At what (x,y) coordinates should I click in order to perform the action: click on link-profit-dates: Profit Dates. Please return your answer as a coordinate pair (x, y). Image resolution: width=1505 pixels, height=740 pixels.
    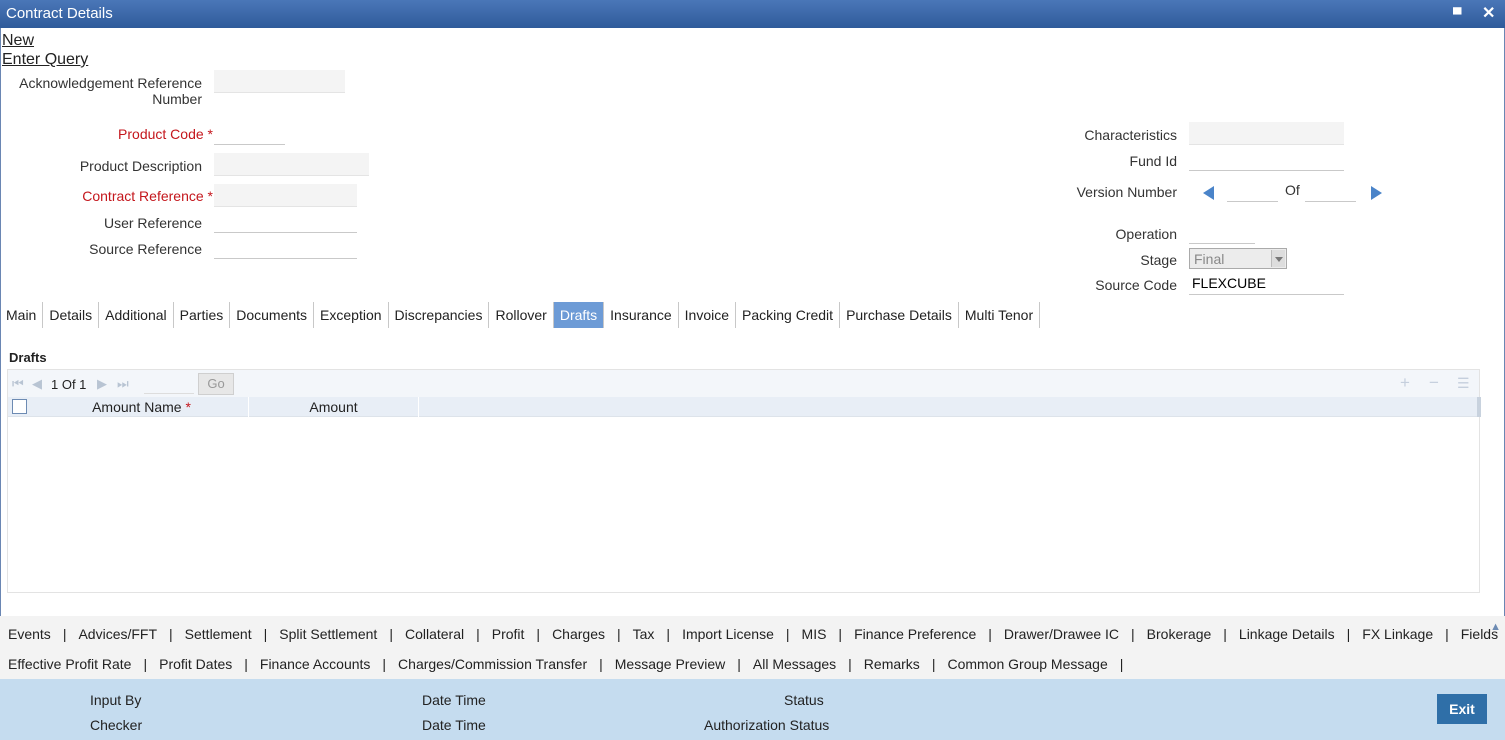
    Looking at the image, I should click on (195, 664).